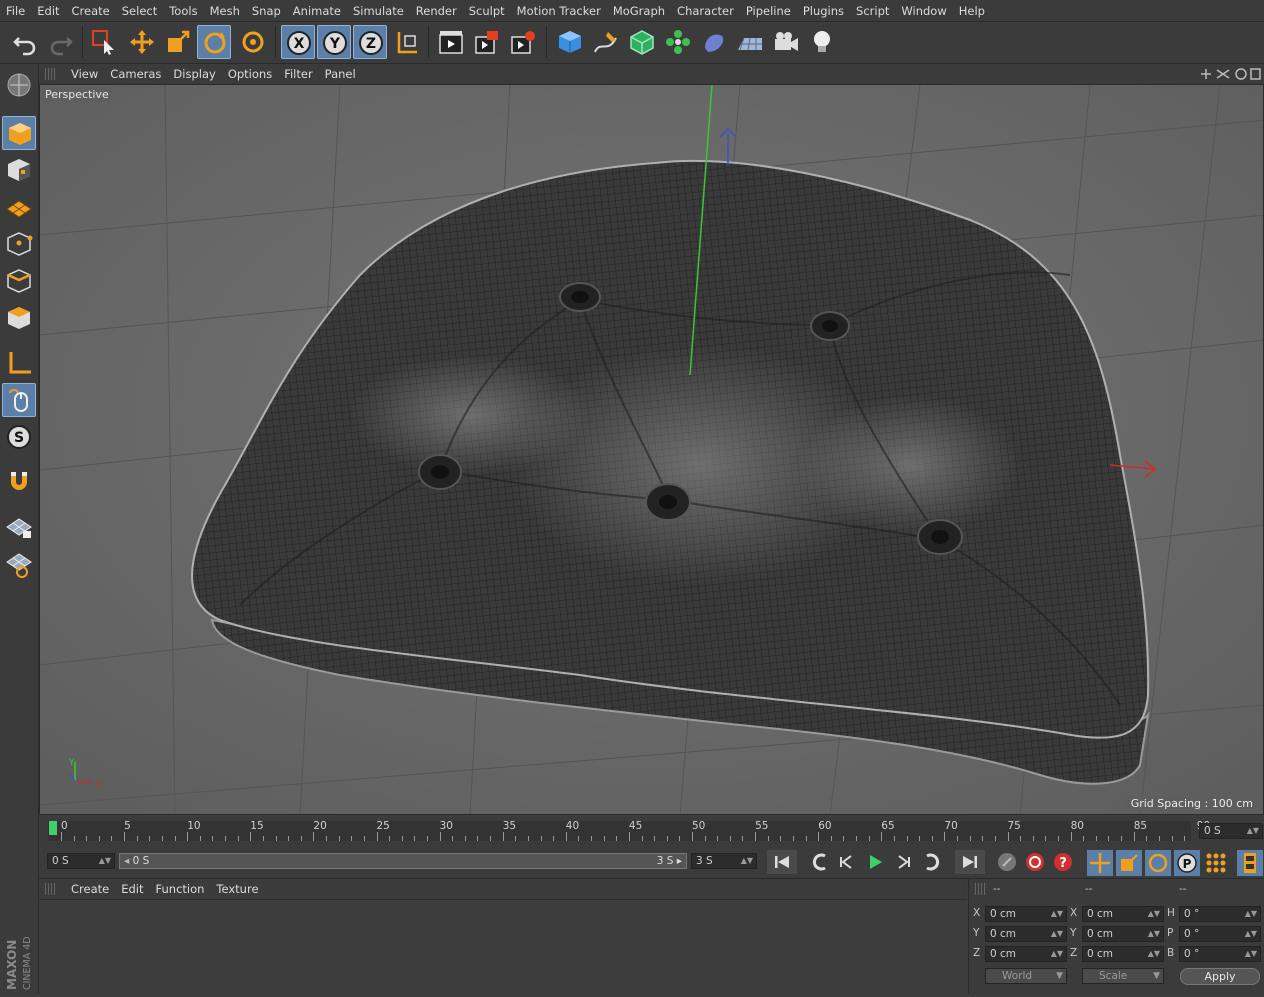  What do you see at coordinates (487, 11) in the screenshot?
I see `menu-sculpt: Sculpt` at bounding box center [487, 11].